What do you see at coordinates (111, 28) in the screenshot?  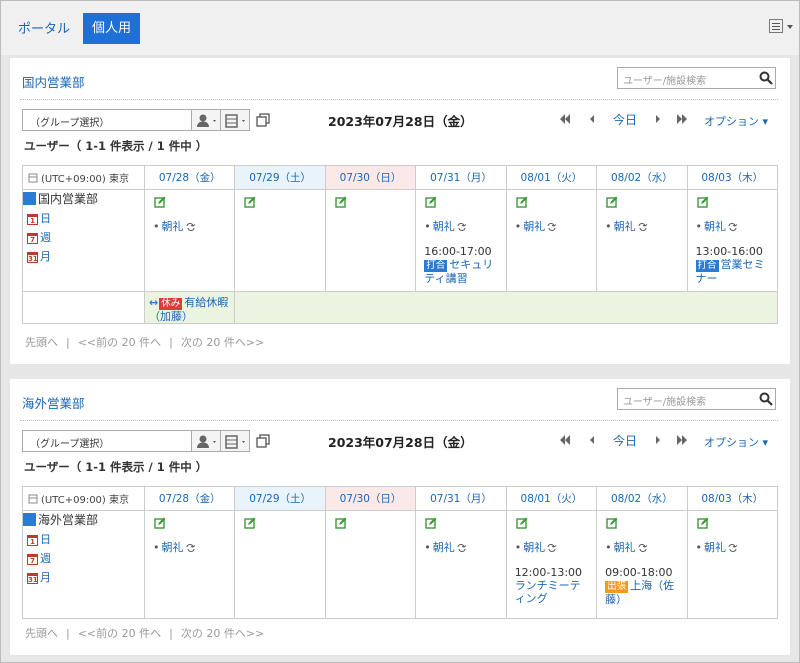 I see `tab-personal: 個人用` at bounding box center [111, 28].